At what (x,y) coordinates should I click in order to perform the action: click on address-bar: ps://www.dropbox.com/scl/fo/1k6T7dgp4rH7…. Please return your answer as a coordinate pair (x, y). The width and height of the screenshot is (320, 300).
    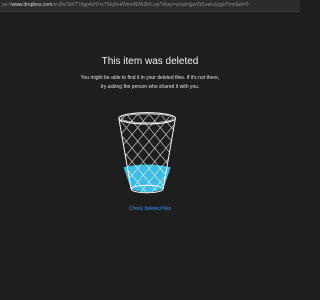
    Looking at the image, I should click on (150, 6).